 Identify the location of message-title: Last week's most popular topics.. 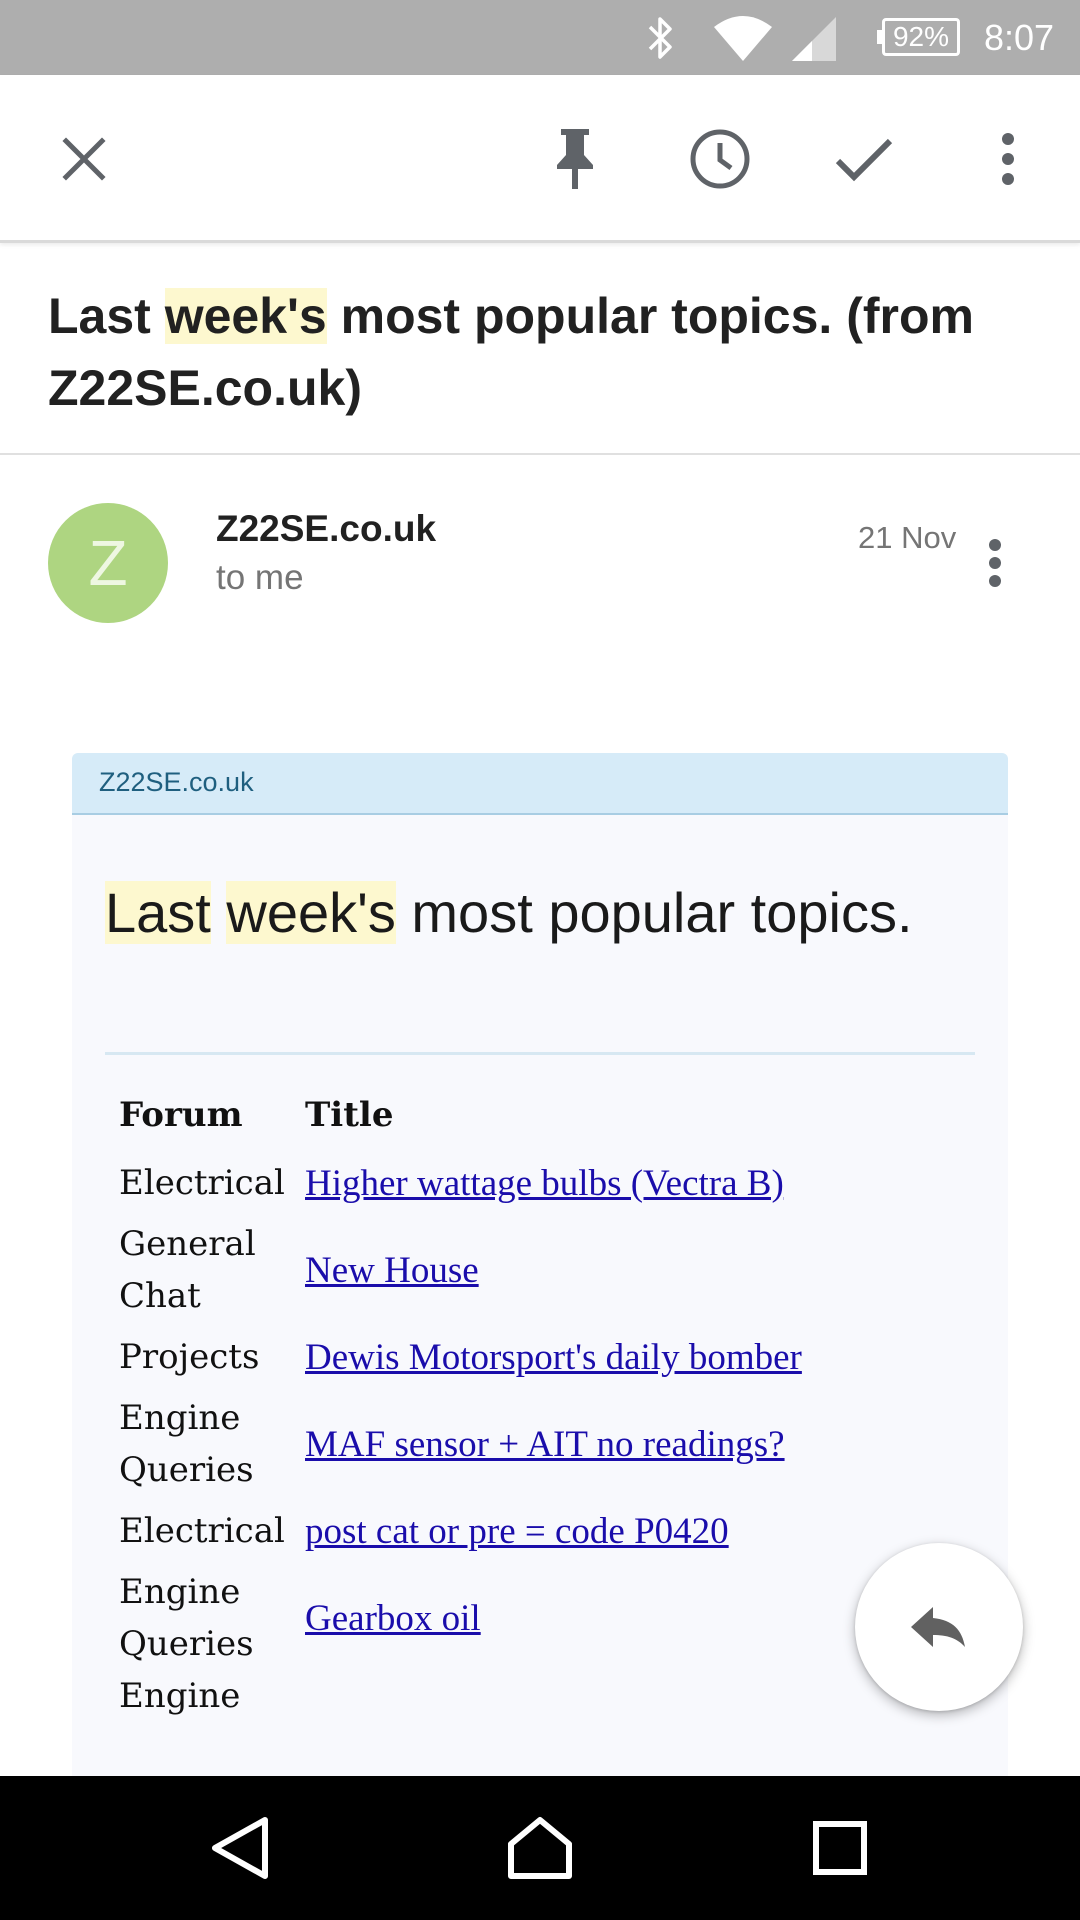
(545, 913).